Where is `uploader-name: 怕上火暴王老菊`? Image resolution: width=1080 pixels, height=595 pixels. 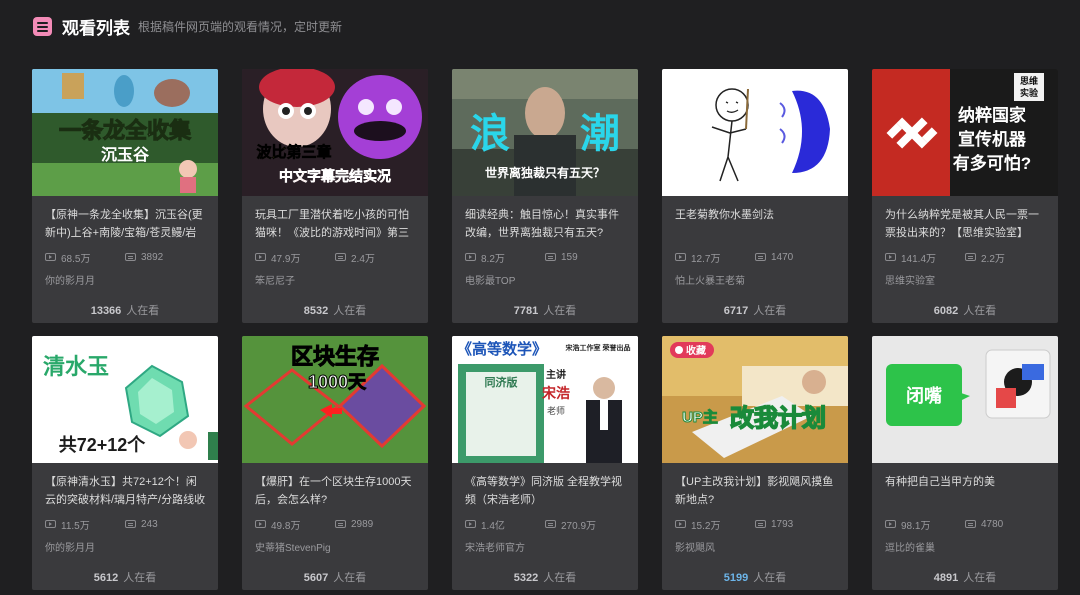
uploader-name: 怕上火暴王老菊 is located at coordinates (710, 279).